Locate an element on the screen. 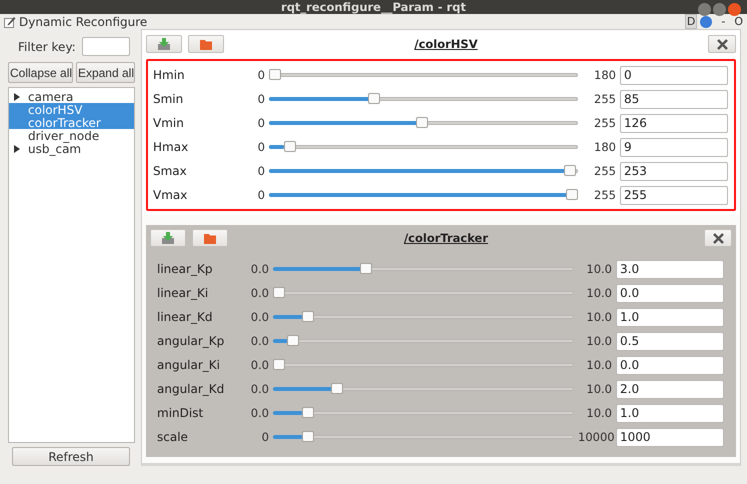  param-name: scale is located at coordinates (173, 437).